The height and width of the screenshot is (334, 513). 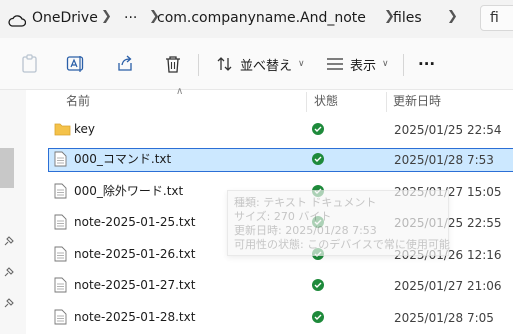 I want to click on folder-icon, so click(x=62, y=130).